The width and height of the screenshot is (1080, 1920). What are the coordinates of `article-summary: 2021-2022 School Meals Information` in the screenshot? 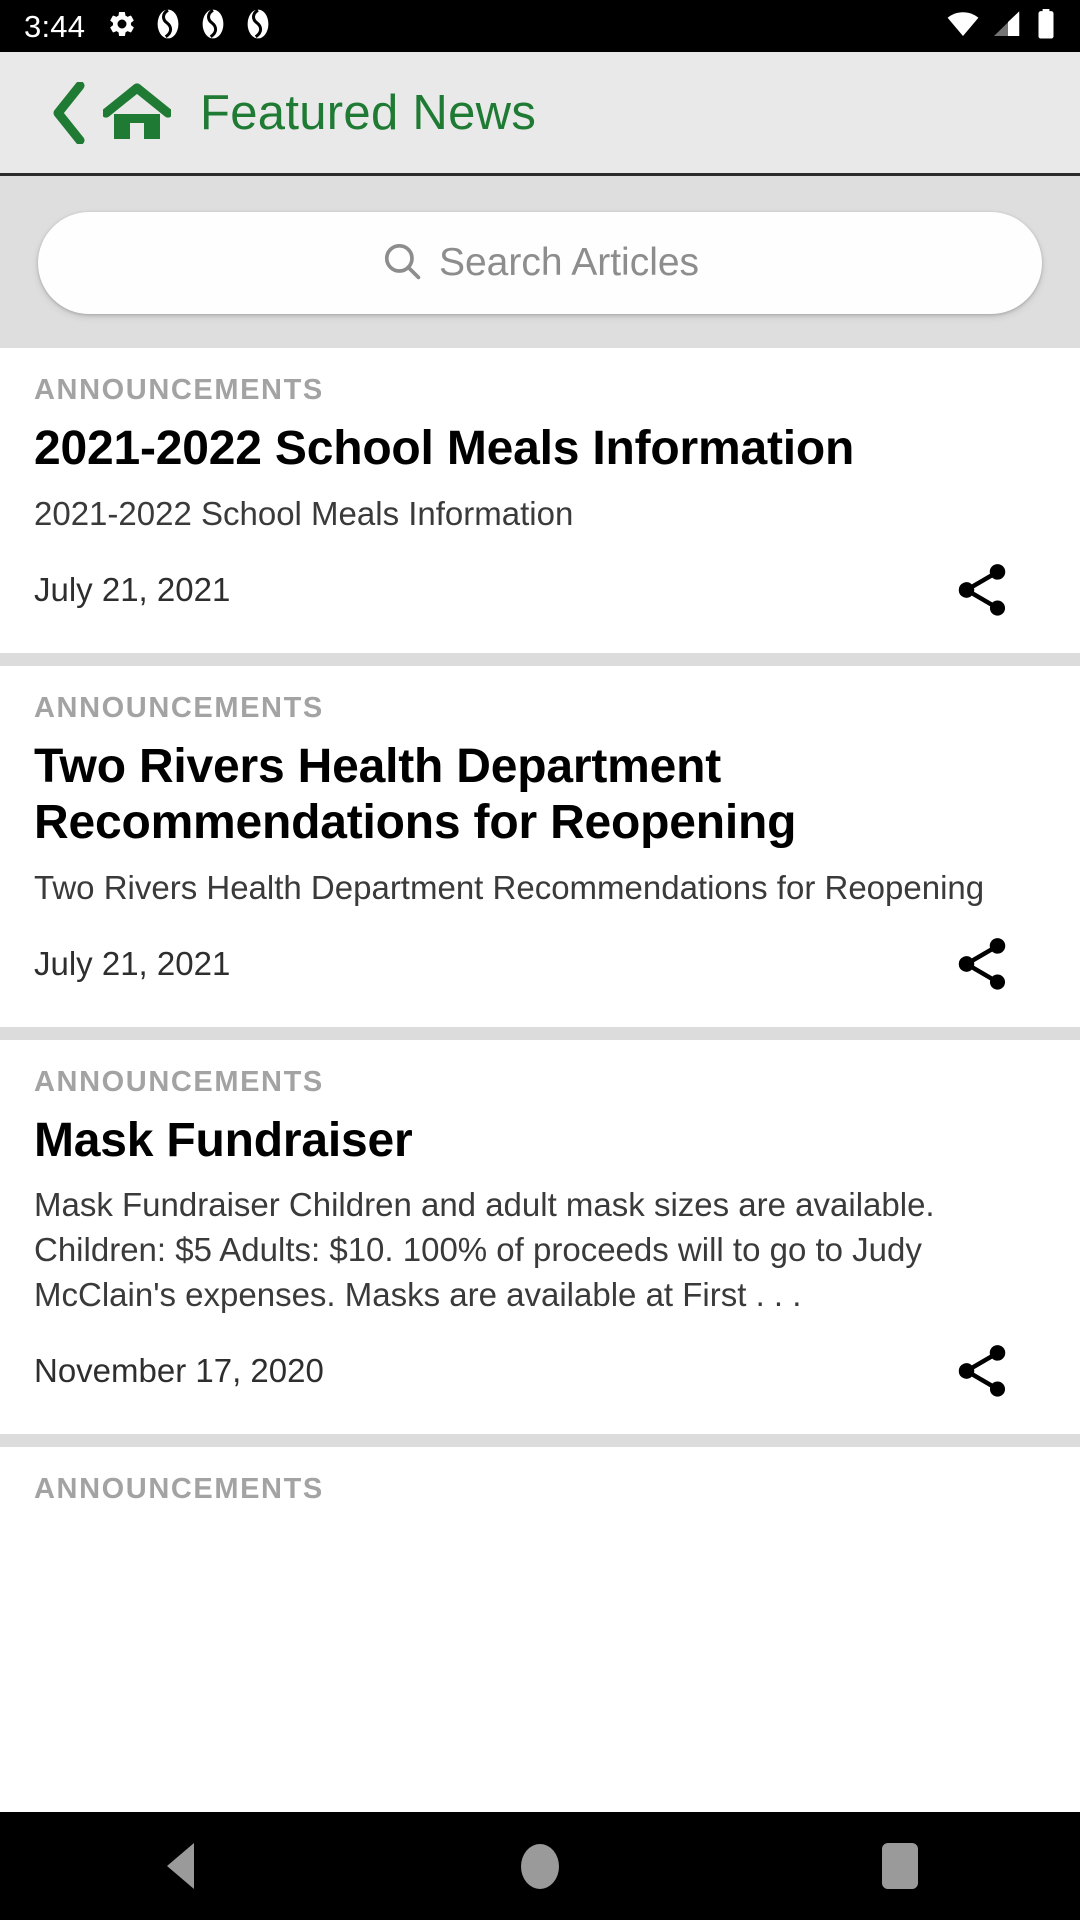 It's located at (304, 513).